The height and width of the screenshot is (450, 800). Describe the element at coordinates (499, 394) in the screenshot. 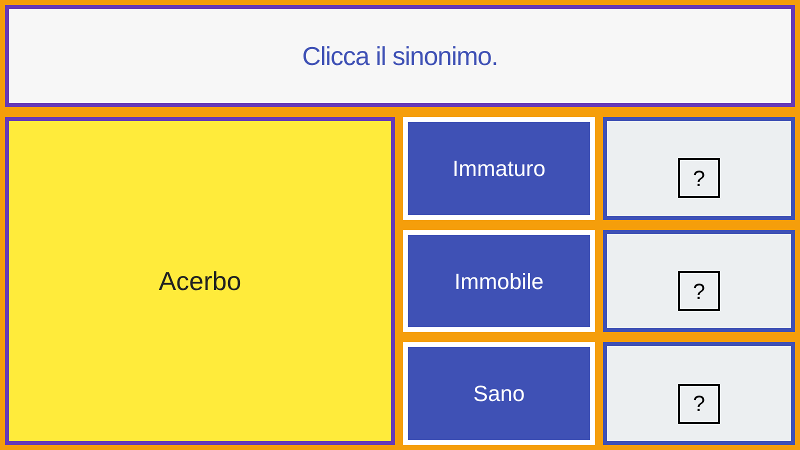

I see `option-button: Sano` at that location.